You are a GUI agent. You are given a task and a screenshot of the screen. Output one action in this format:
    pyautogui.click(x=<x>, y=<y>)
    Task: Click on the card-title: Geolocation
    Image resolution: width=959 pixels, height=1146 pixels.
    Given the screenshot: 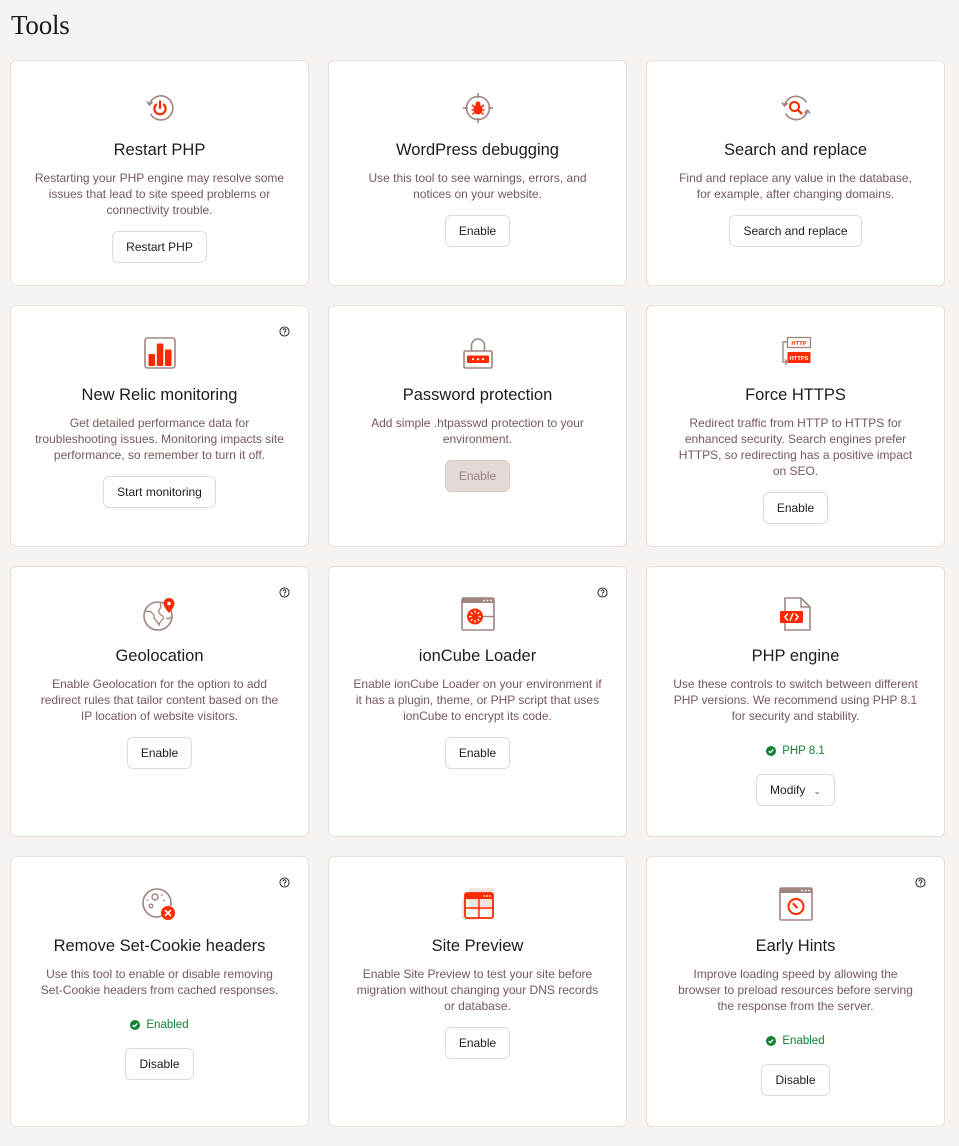 What is the action you would take?
    pyautogui.click(x=159, y=656)
    